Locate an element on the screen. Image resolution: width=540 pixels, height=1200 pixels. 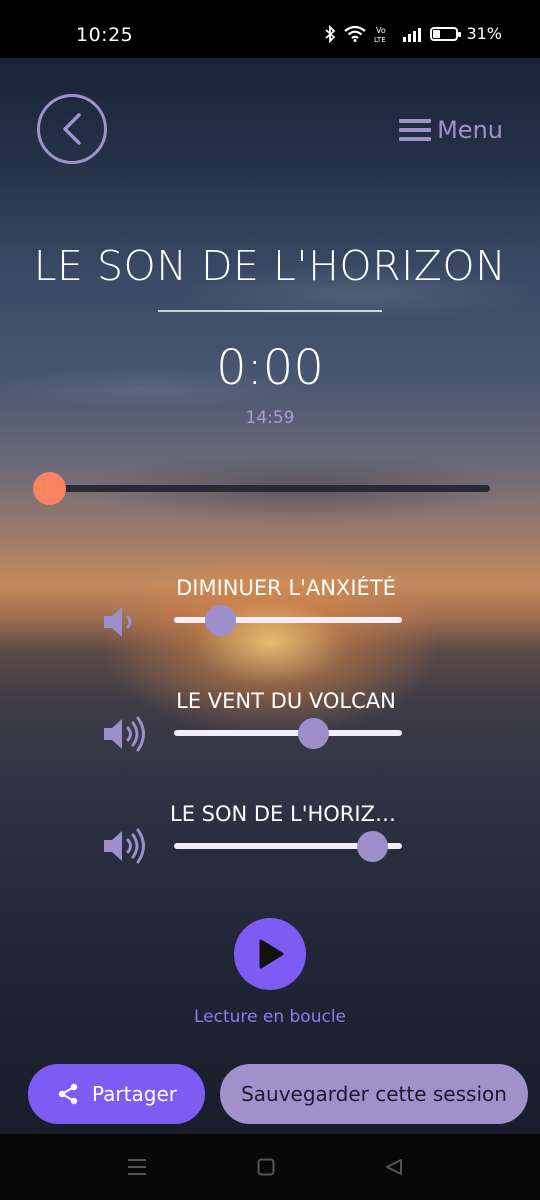
menu-button: Menu is located at coordinates (451, 130).